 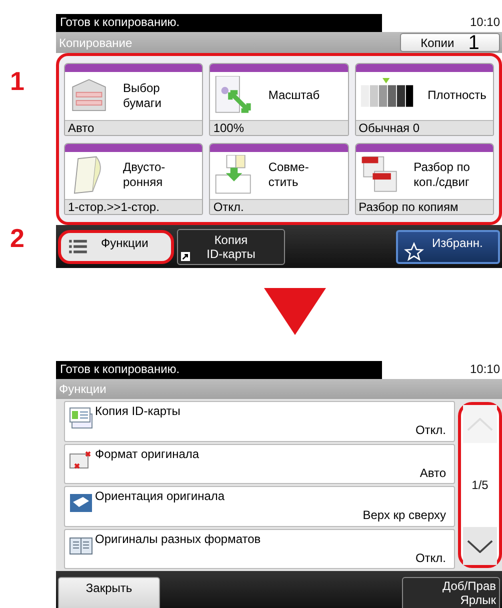 I want to click on function-tile: Плотность Обычная 0, so click(x=424, y=99).